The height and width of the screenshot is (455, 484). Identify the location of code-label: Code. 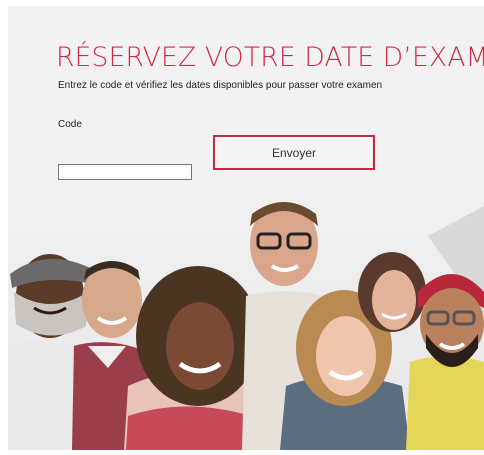
(70, 124).